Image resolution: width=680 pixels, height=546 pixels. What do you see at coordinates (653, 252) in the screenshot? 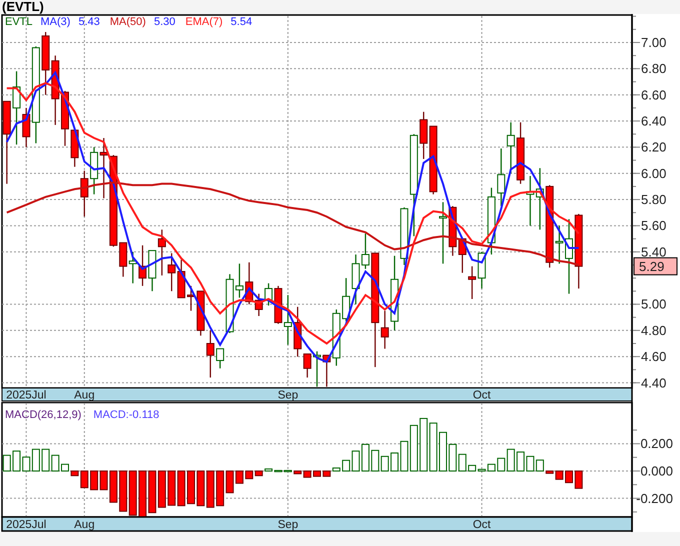
I see `price-axis-label: 5.40` at bounding box center [653, 252].